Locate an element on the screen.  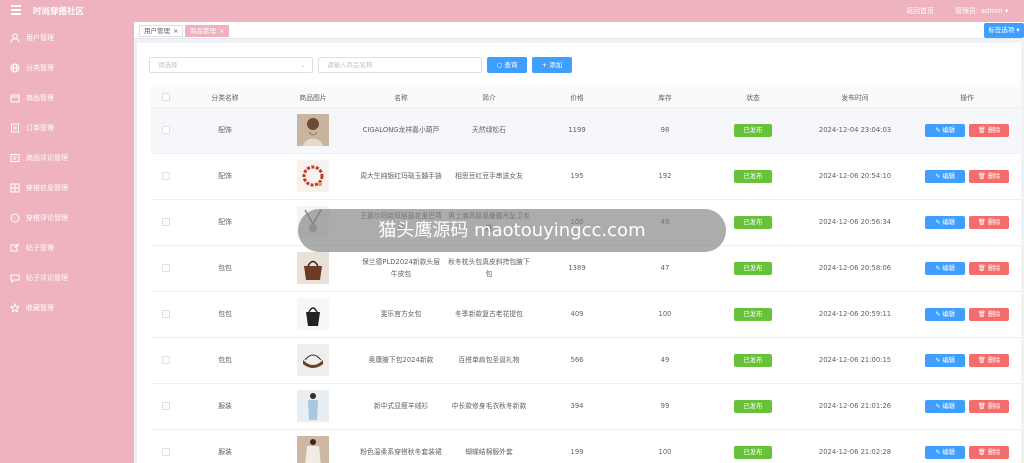
tabs-bar: 用户管理 × 商品管理 × is located at coordinates (579, 30).